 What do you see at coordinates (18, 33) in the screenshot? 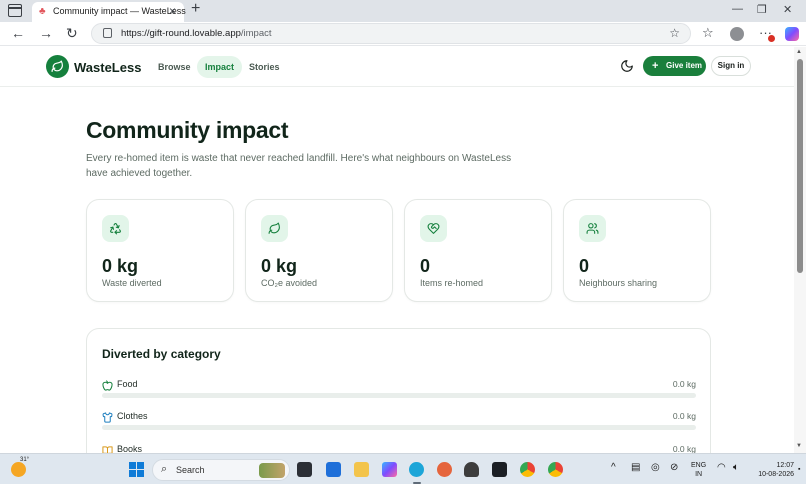
I see `back-icon: ←` at bounding box center [18, 33].